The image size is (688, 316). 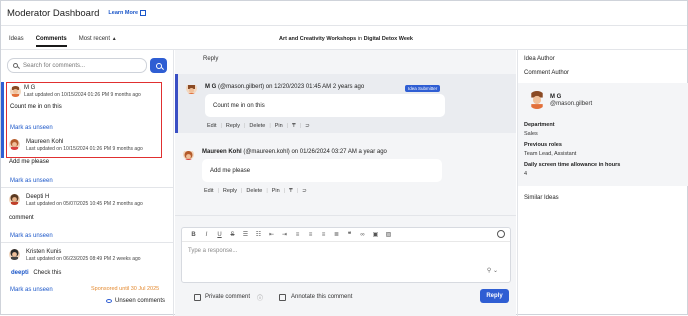 What do you see at coordinates (158, 65) in the screenshot?
I see `search-button` at bounding box center [158, 65].